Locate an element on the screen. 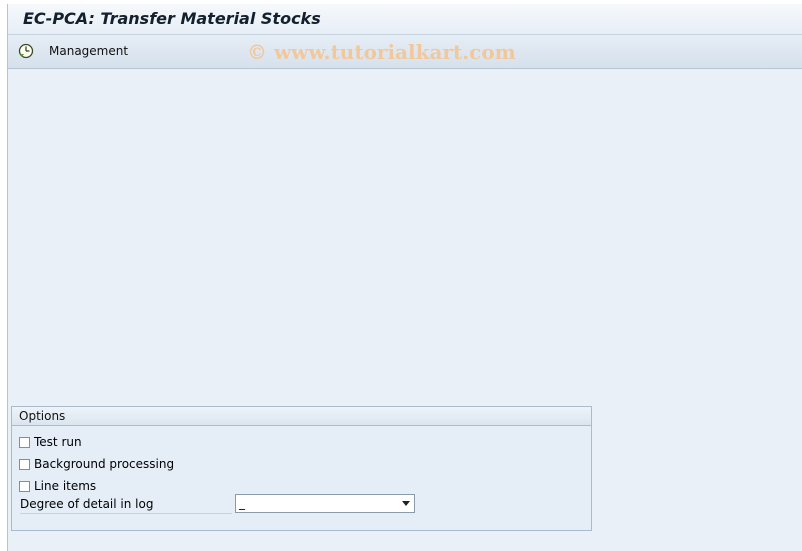  test-run-row: Test run is located at coordinates (50, 442).